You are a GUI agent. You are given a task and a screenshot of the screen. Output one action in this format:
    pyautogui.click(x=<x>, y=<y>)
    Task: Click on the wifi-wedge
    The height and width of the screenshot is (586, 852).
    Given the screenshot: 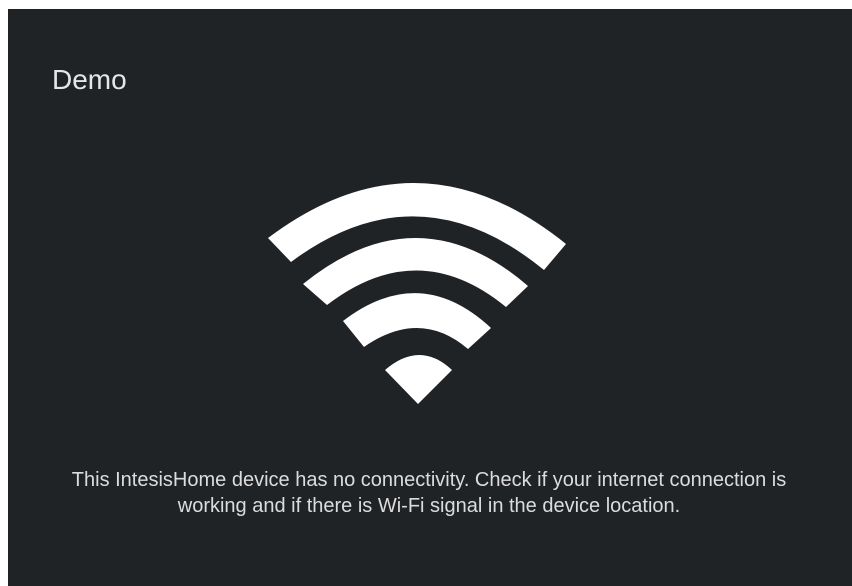 What is the action you would take?
    pyautogui.click(x=418, y=379)
    